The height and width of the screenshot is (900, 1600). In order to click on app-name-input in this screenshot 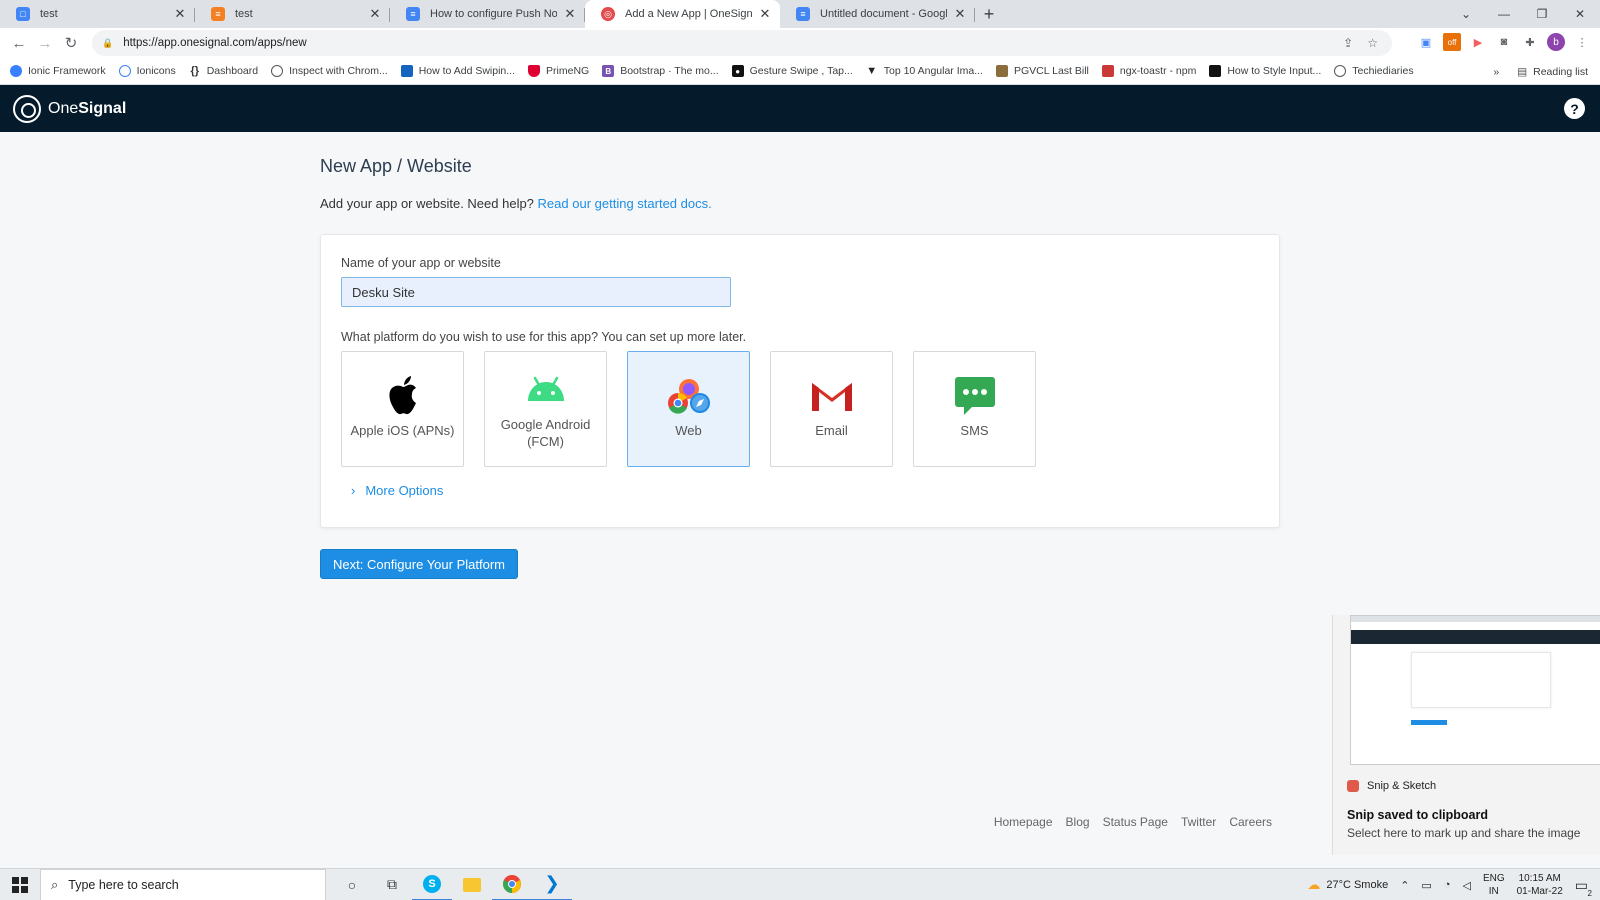, I will do `click(536, 292)`.